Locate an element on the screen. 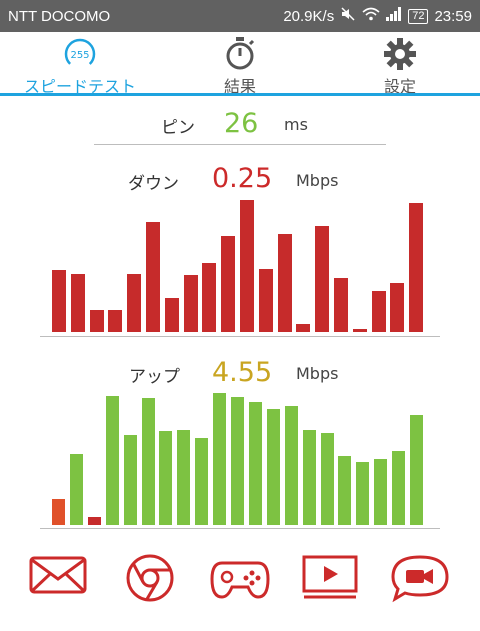 The image size is (480, 631). video-app-button is located at coordinates (330, 583).